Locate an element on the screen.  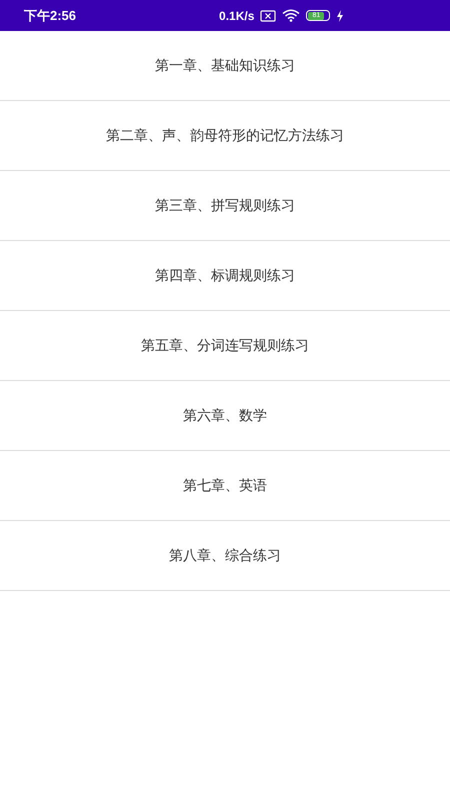
wifi-icon is located at coordinates (291, 15).